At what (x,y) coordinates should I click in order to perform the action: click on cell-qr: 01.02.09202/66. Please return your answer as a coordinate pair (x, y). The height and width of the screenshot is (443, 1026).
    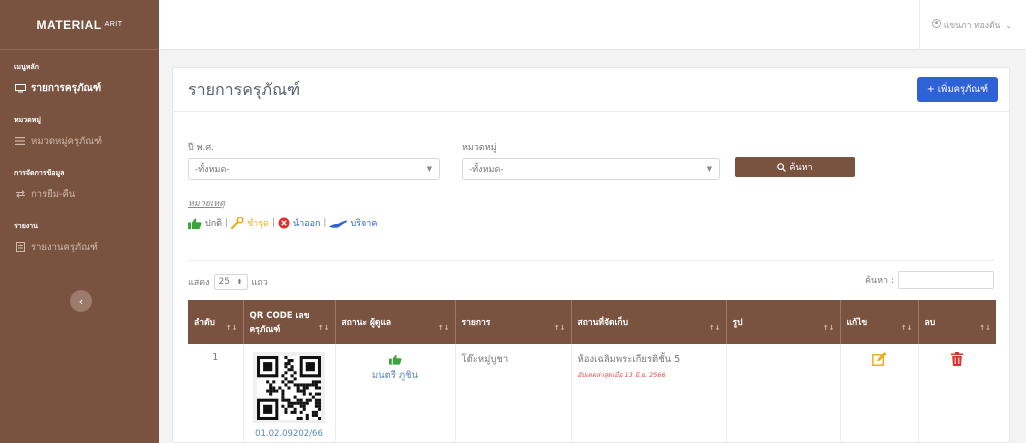
    Looking at the image, I should click on (289, 393).